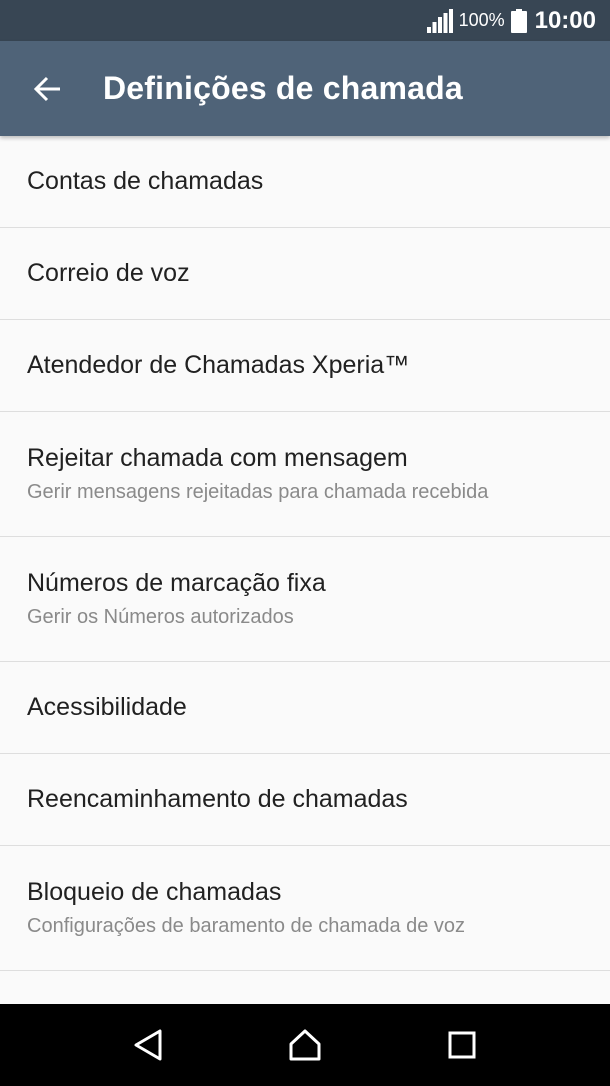 This screenshot has width=610, height=1086. I want to click on back-triangle-icon, so click(148, 1045).